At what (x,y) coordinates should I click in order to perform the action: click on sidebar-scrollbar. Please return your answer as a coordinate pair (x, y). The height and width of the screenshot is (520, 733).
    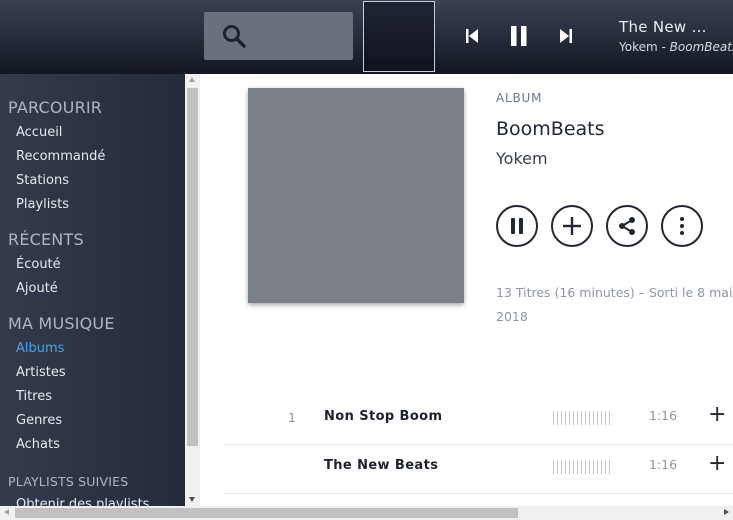
    Looking at the image, I should click on (192, 290).